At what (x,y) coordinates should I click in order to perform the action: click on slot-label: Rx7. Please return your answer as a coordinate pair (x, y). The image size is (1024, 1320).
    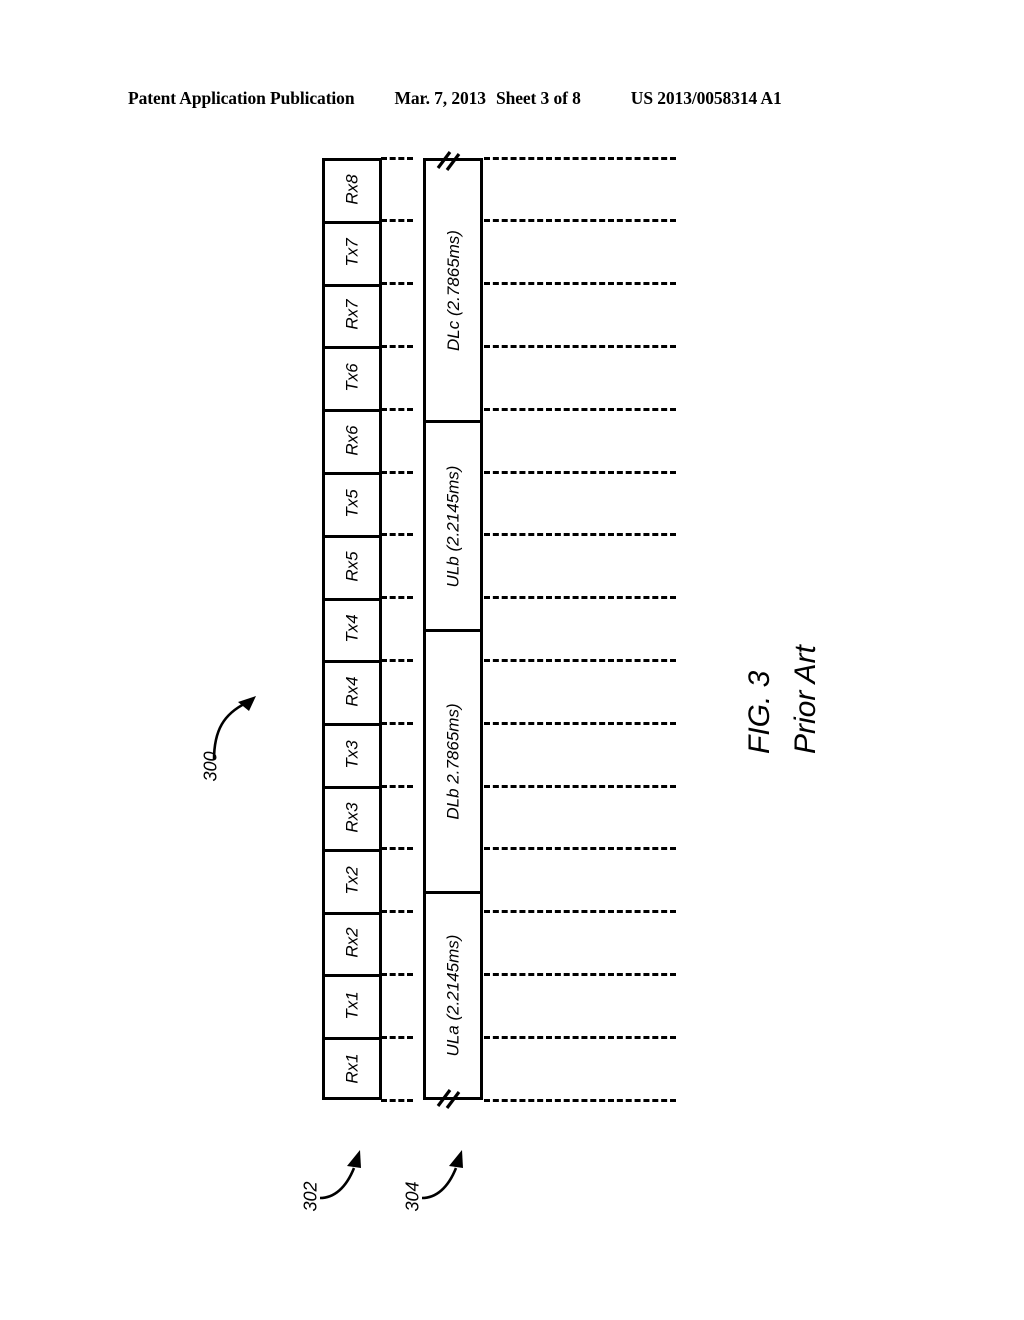
    Looking at the image, I should click on (352, 315).